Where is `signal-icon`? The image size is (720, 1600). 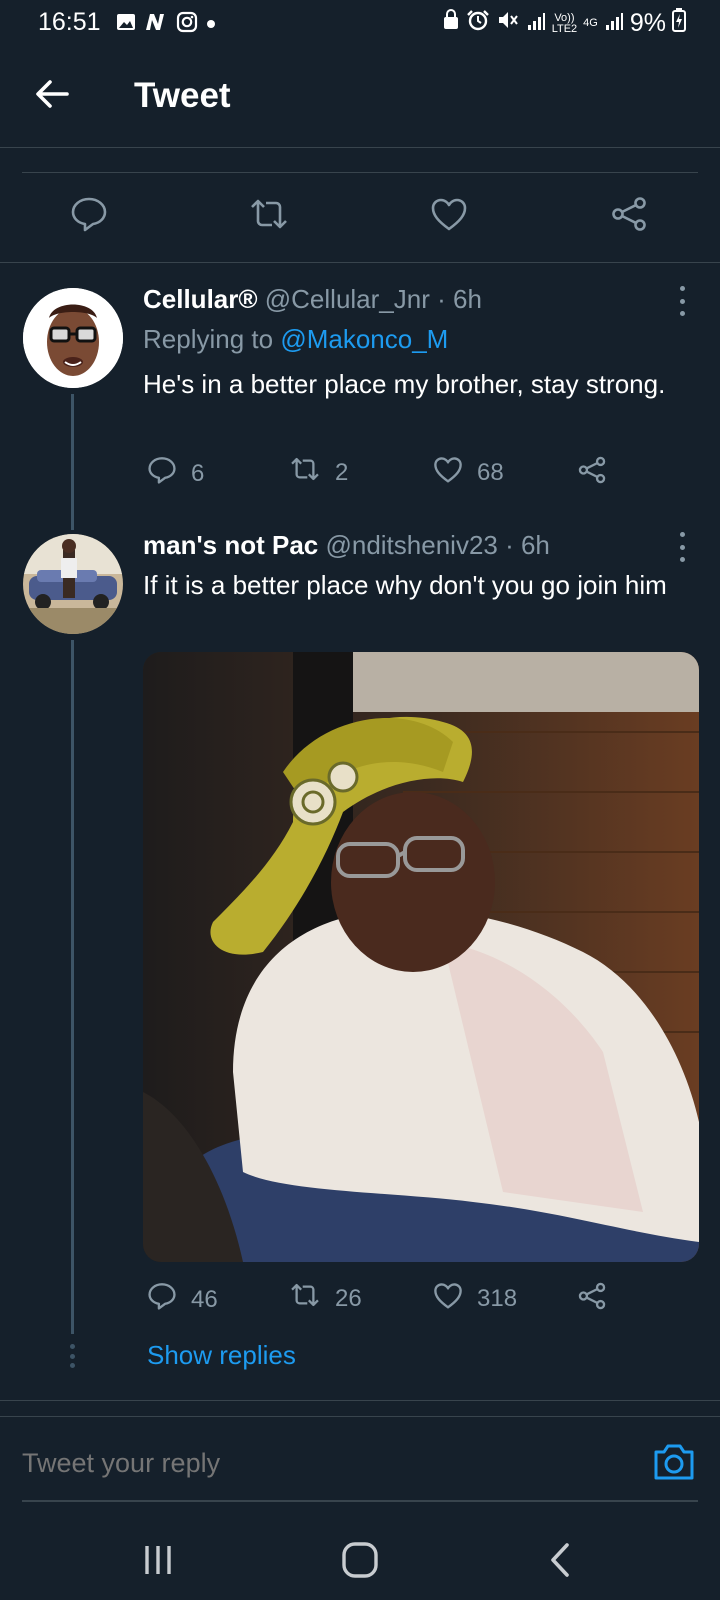 signal-icon is located at coordinates (536, 23).